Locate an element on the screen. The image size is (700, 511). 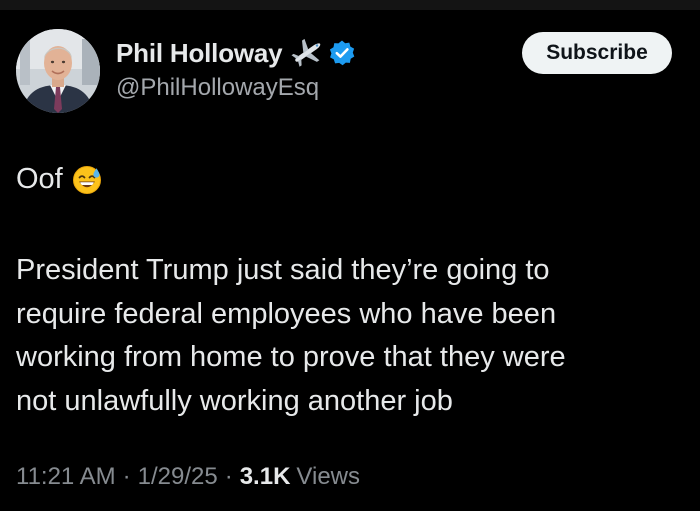
avatar is located at coordinates (58, 71).